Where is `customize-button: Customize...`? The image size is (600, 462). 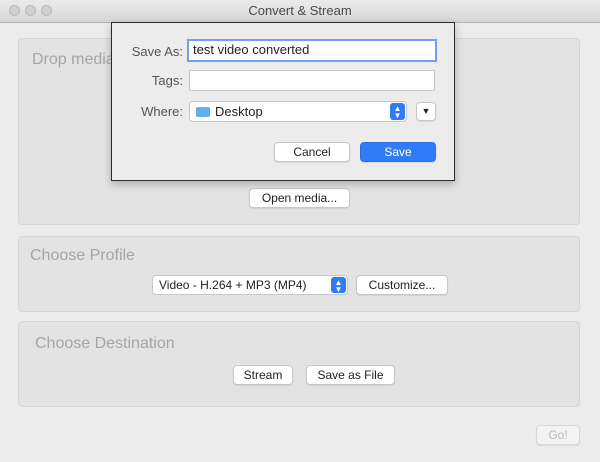 customize-button: Customize... is located at coordinates (402, 285).